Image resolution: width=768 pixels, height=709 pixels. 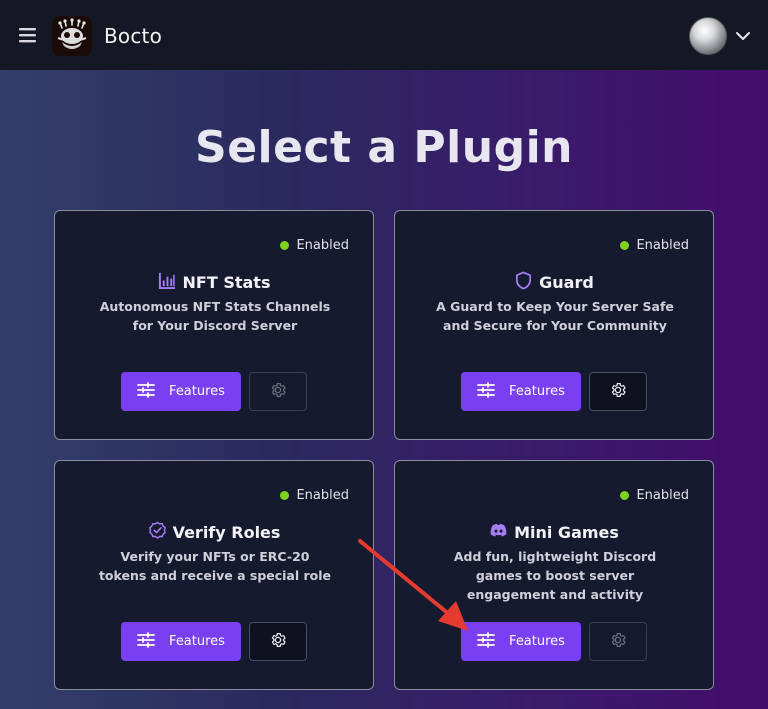 I want to click on plugin-title: NFT Stats, so click(x=214, y=282).